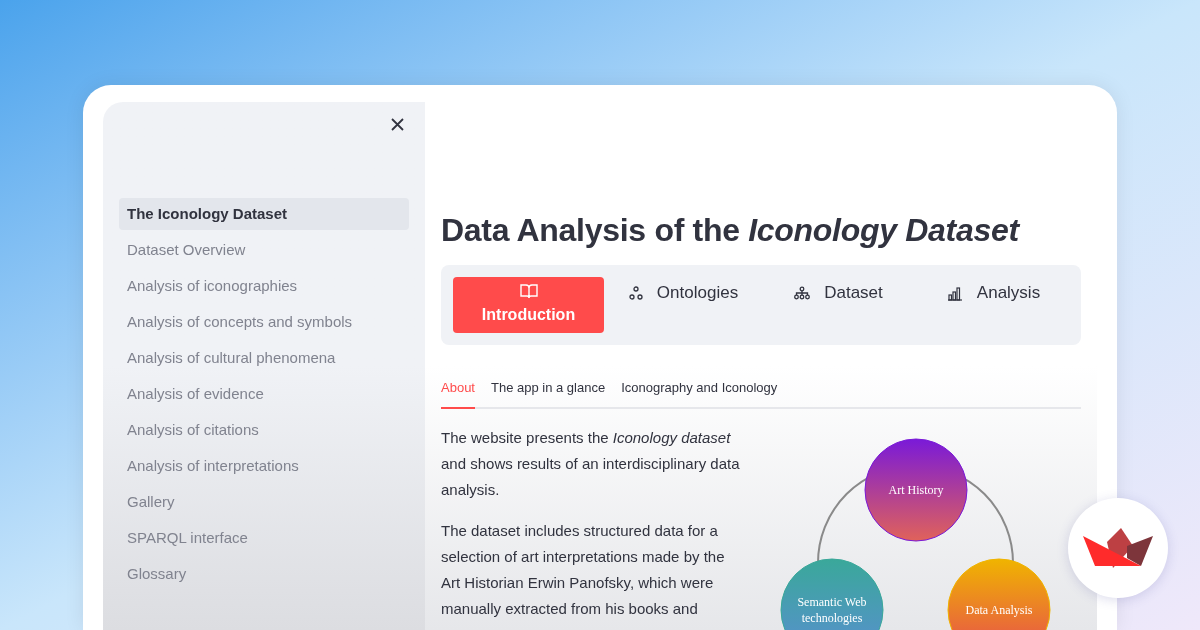 Image resolution: width=1200 pixels, height=630 pixels. I want to click on paper-boat-icon, so click(1118, 548).